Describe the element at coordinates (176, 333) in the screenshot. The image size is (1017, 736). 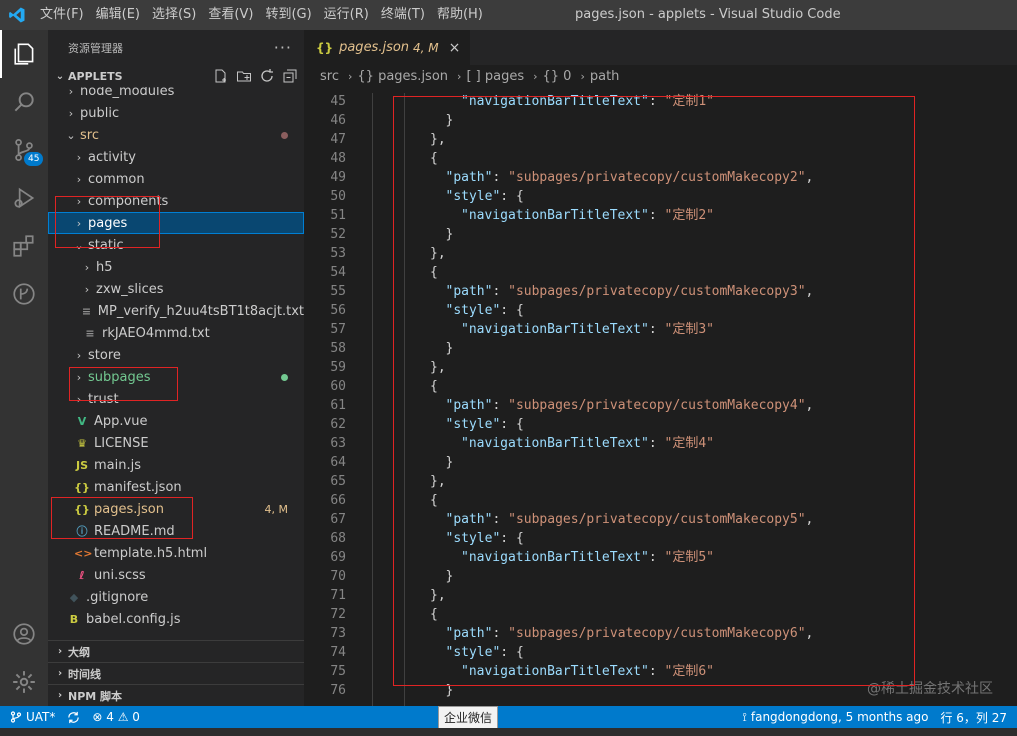
I see `tree-item: ≡ rkJAEO4mmd.txt` at that location.